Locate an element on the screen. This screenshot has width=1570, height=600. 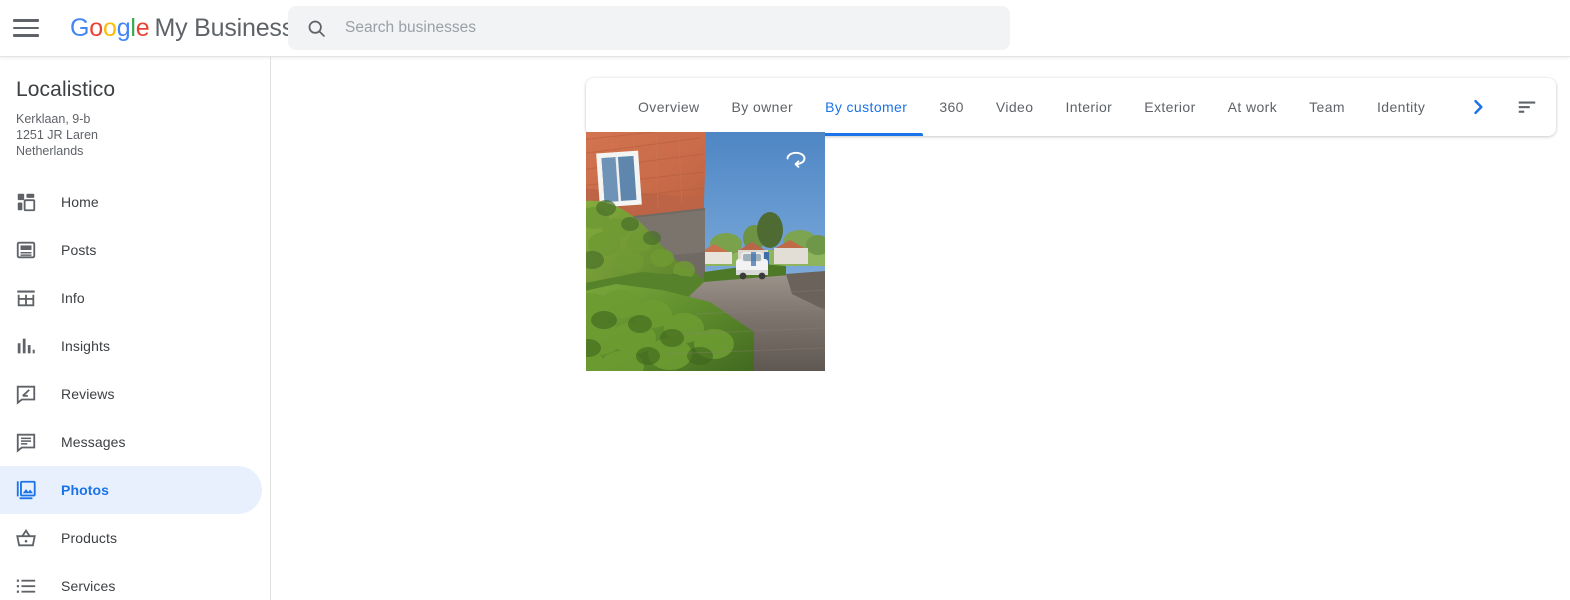
photo-grid is located at coordinates (705, 251).